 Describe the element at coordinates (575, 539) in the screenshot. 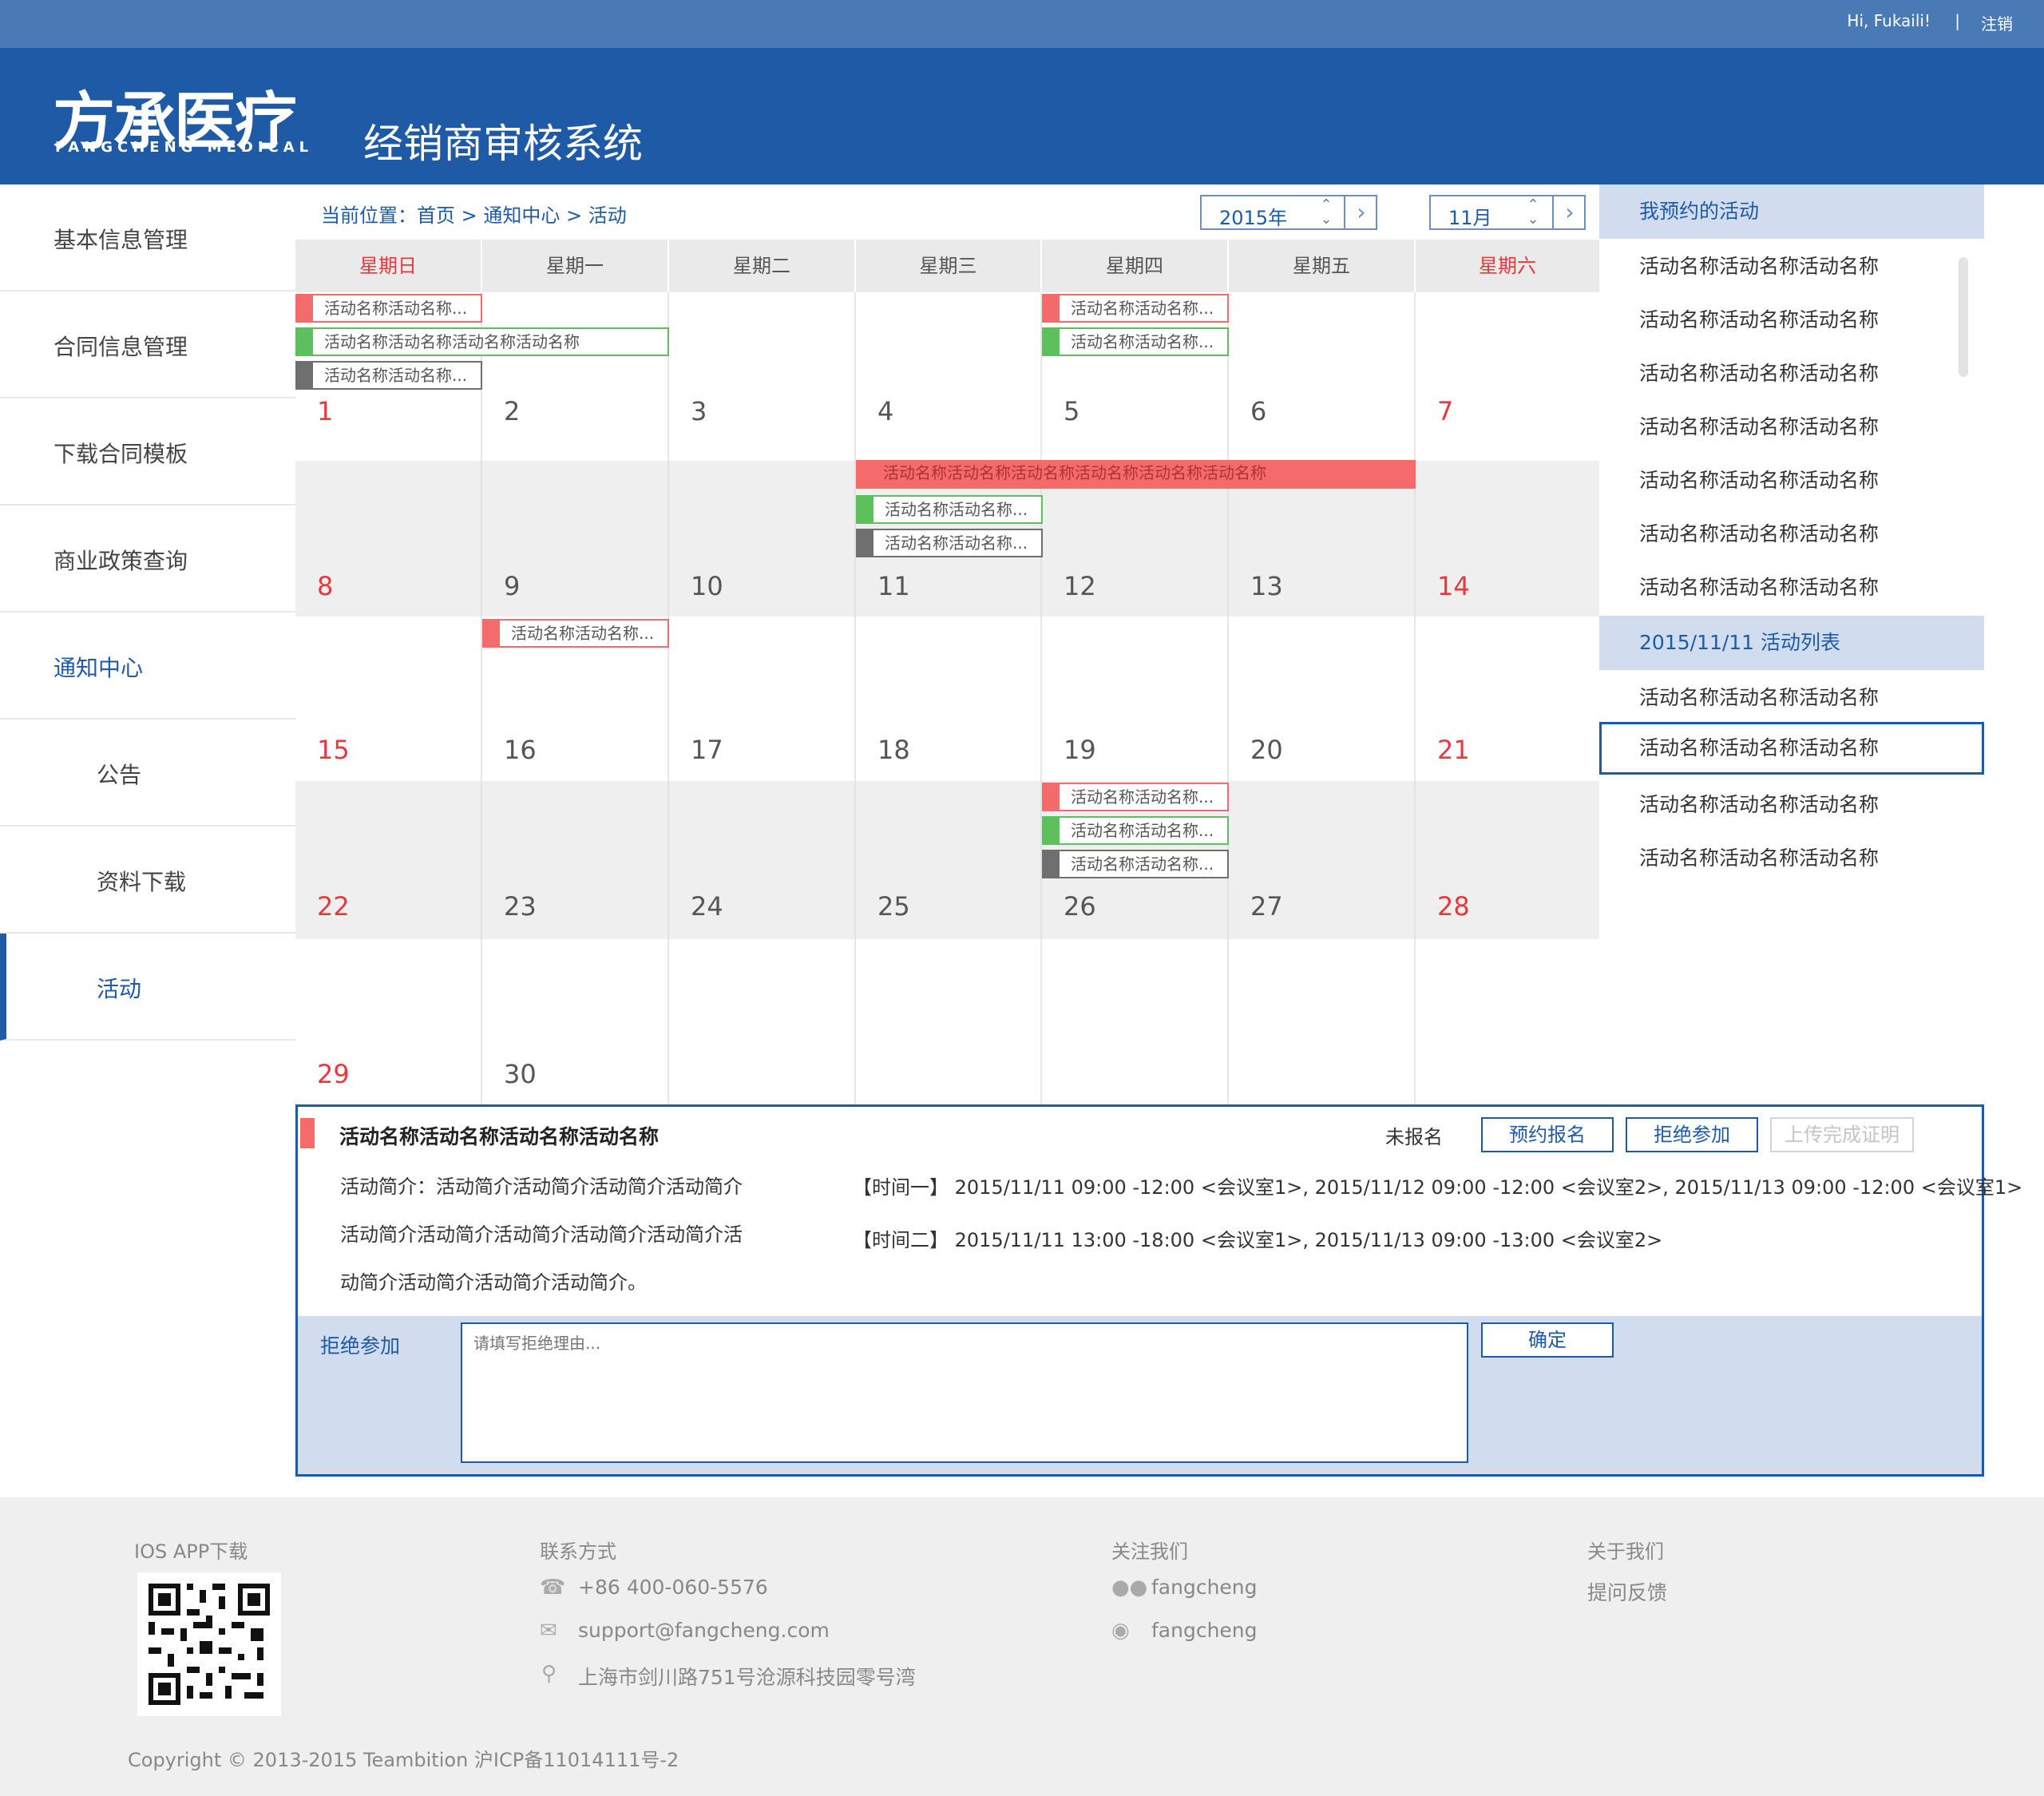

I see `calendar-day-cell: 9` at that location.